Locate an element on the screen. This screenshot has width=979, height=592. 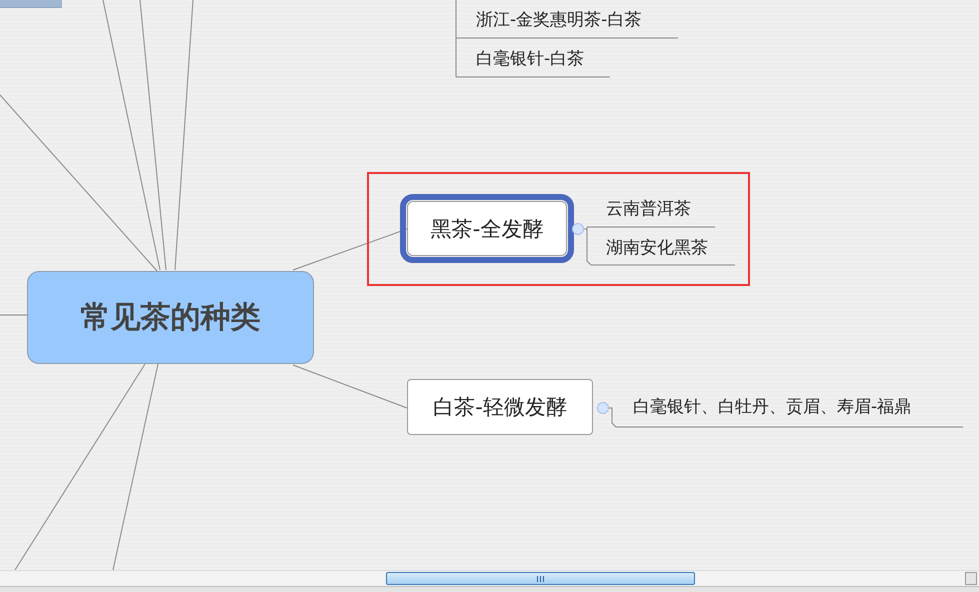
subtopic: 湖南安化黑茶 is located at coordinates (657, 248).